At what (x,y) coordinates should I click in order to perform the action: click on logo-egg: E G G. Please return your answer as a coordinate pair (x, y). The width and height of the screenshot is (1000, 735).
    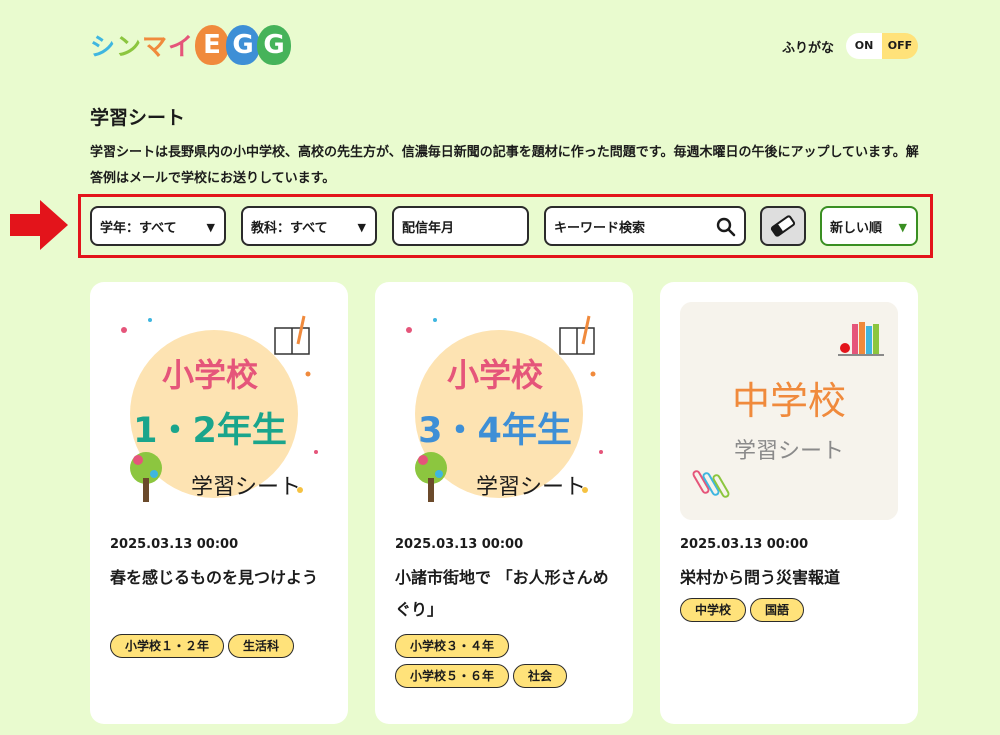
    Looking at the image, I should click on (243, 45).